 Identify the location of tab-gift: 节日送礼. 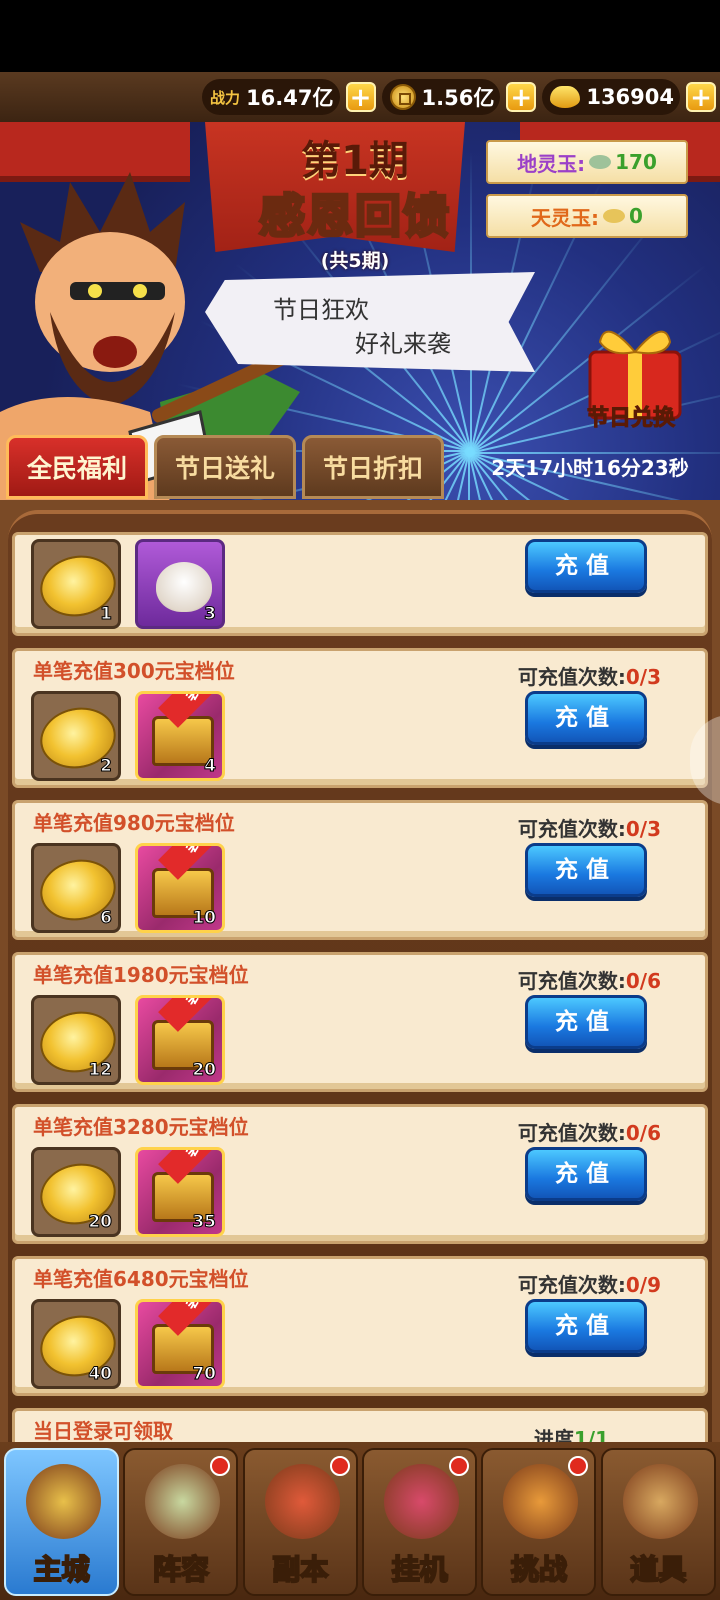
(225, 467).